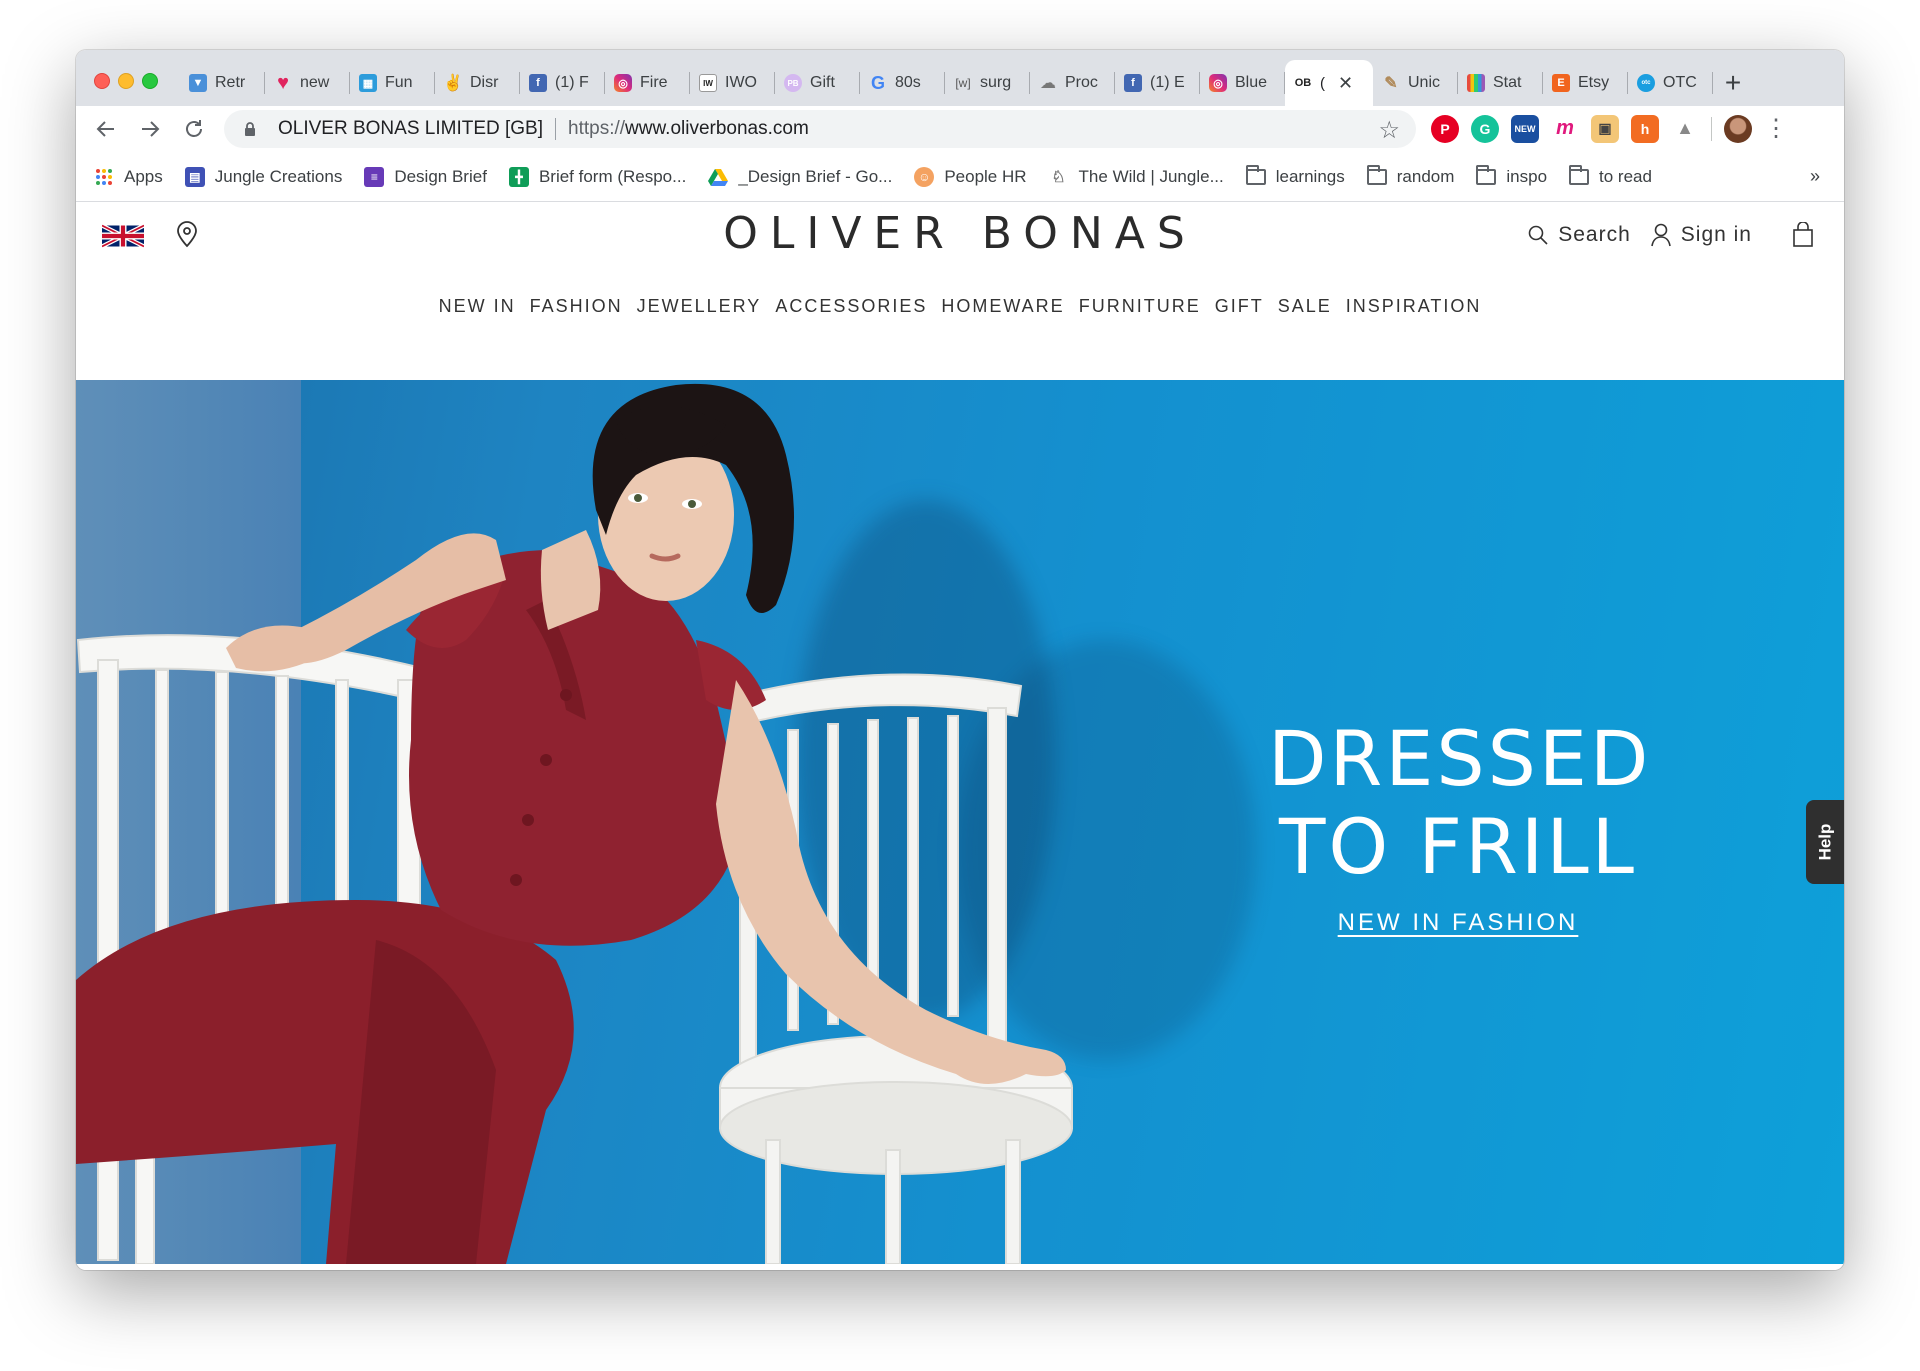 The height and width of the screenshot is (1371, 1920). Describe the element at coordinates (1239, 306) in the screenshot. I see `nav-gift: GIFT` at that location.